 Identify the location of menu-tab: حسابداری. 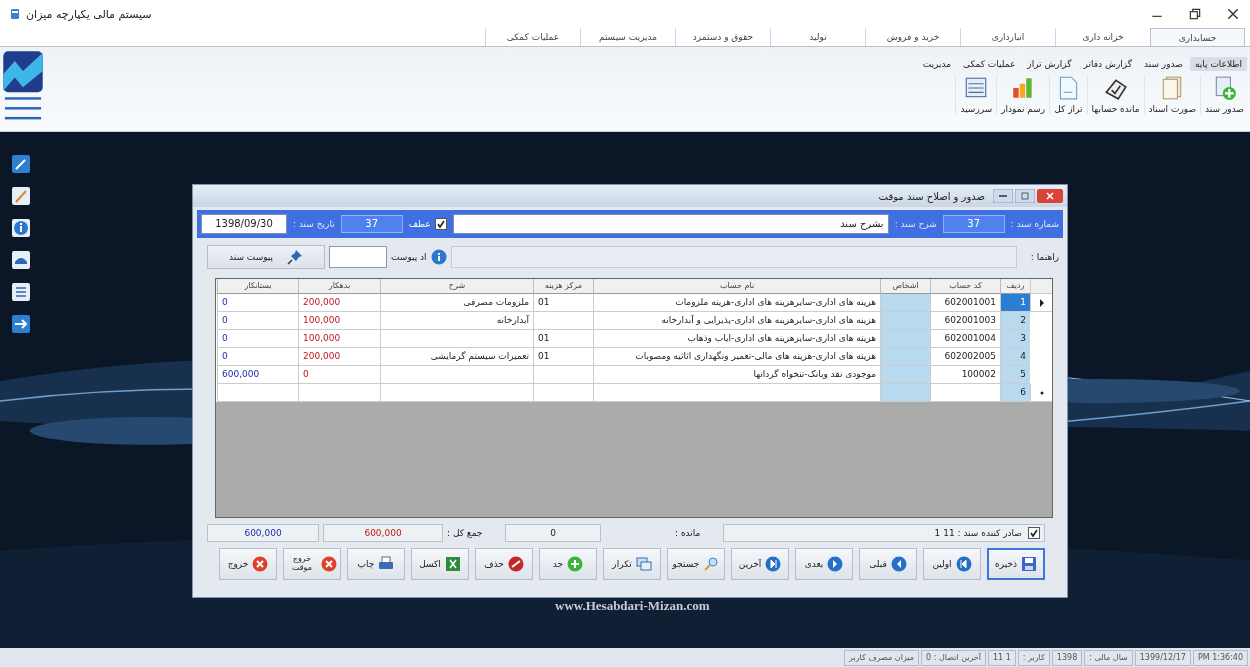
(1197, 37).